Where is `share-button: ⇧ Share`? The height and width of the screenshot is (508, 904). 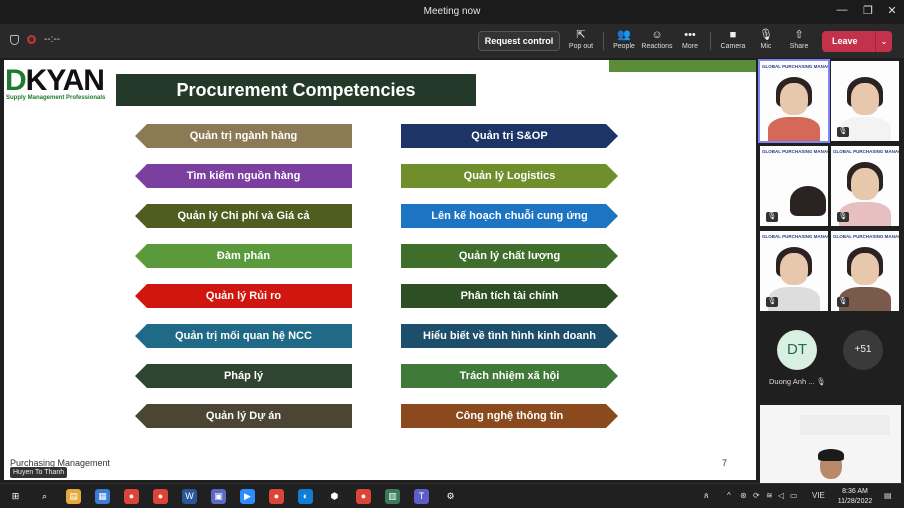
share-button: ⇧ Share is located at coordinates (799, 39).